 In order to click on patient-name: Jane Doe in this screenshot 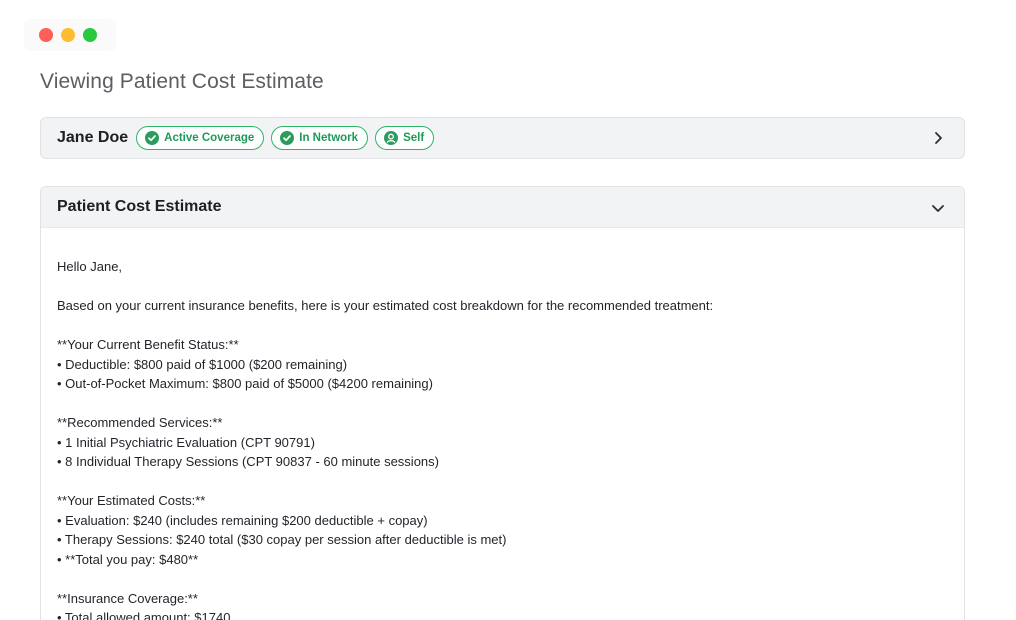, I will do `click(93, 137)`.